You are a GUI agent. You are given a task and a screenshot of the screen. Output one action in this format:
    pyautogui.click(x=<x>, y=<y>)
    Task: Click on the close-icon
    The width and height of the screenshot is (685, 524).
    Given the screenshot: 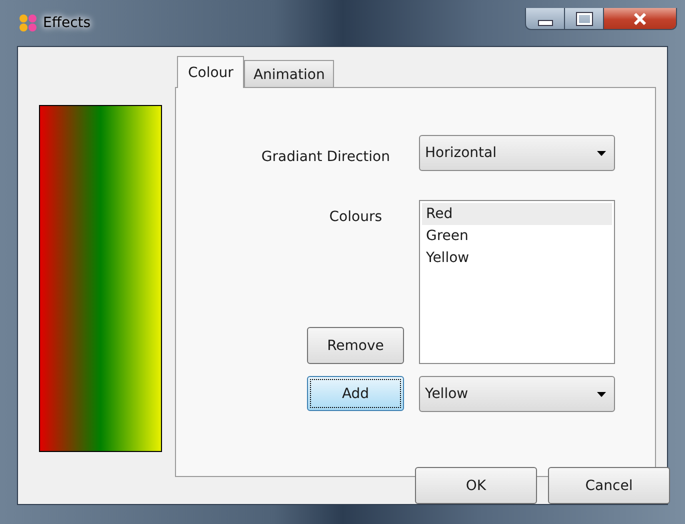 What is the action you would take?
    pyautogui.click(x=640, y=18)
    